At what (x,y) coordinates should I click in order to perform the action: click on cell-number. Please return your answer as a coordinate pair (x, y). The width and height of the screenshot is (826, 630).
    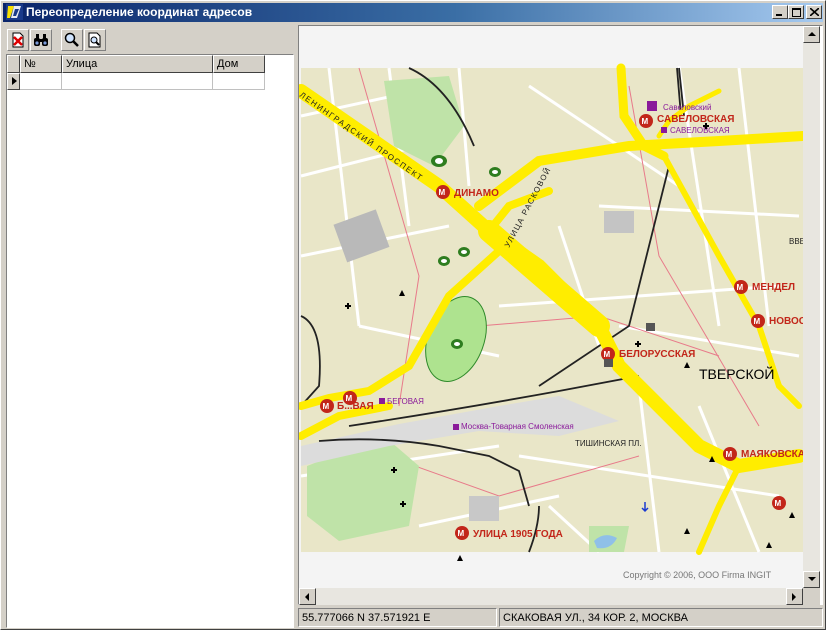
    Looking at the image, I should click on (41, 81).